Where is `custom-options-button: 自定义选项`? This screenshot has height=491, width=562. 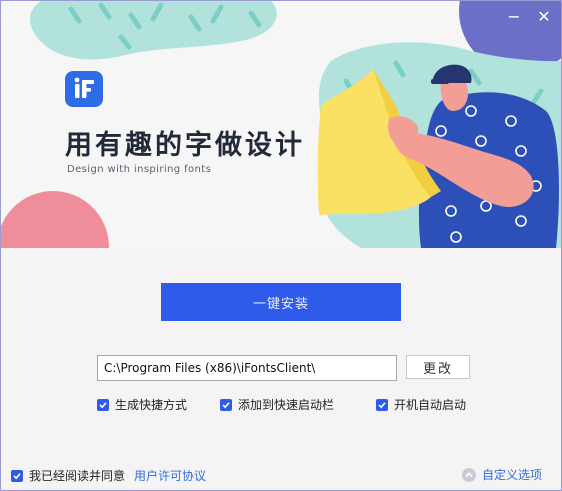 custom-options-button: 自定义选项 is located at coordinates (502, 474).